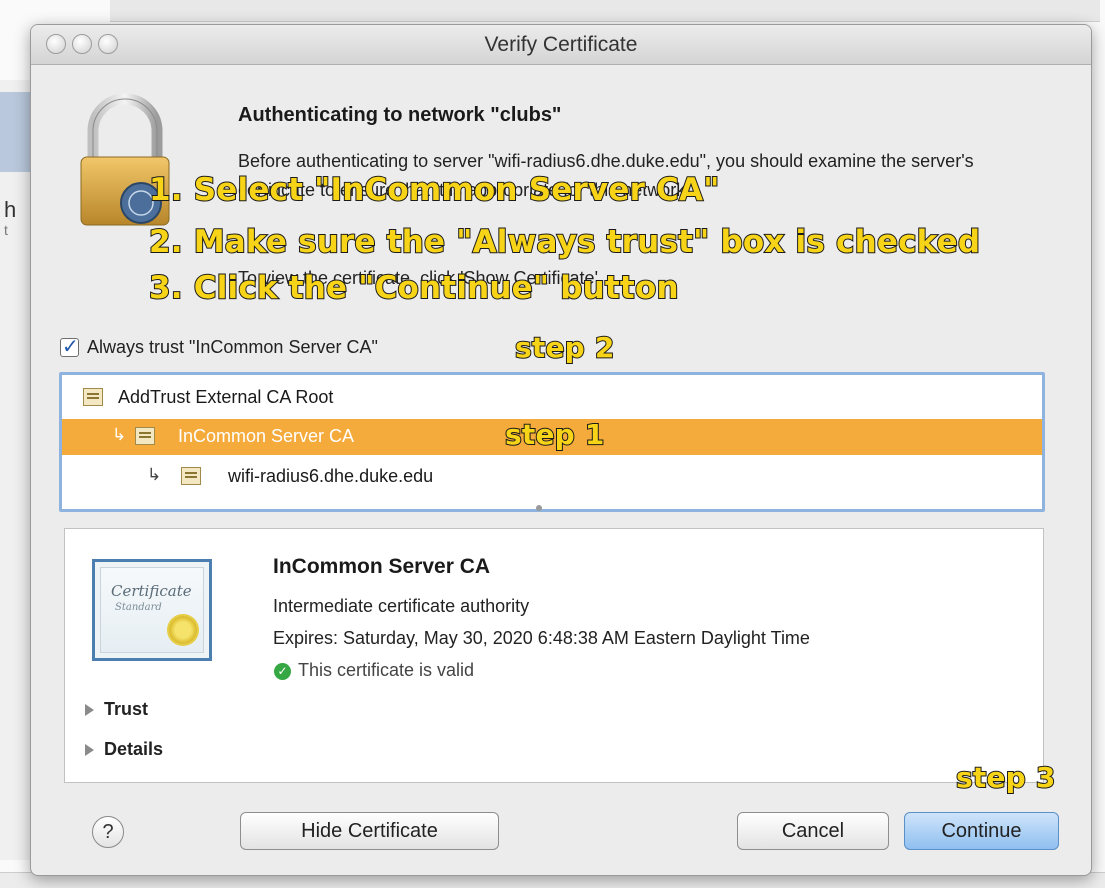 The image size is (1105, 888). What do you see at coordinates (134, 749) in the screenshot?
I see `details-section-label: Details` at bounding box center [134, 749].